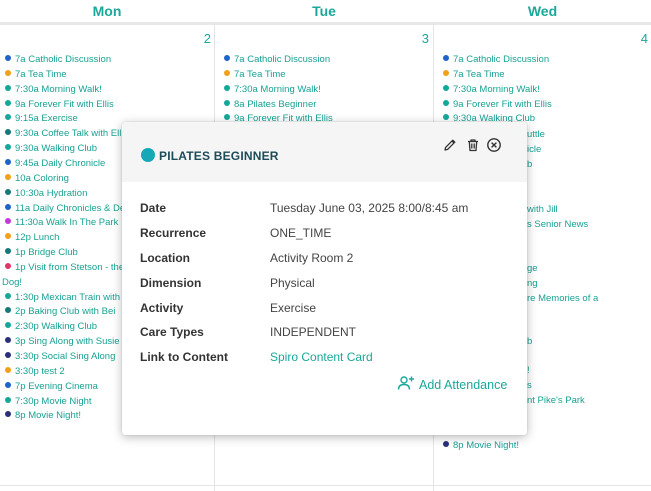  What do you see at coordinates (69, 208) in the screenshot?
I see `event-label: 11a Daily Chronicles & De` at bounding box center [69, 208].